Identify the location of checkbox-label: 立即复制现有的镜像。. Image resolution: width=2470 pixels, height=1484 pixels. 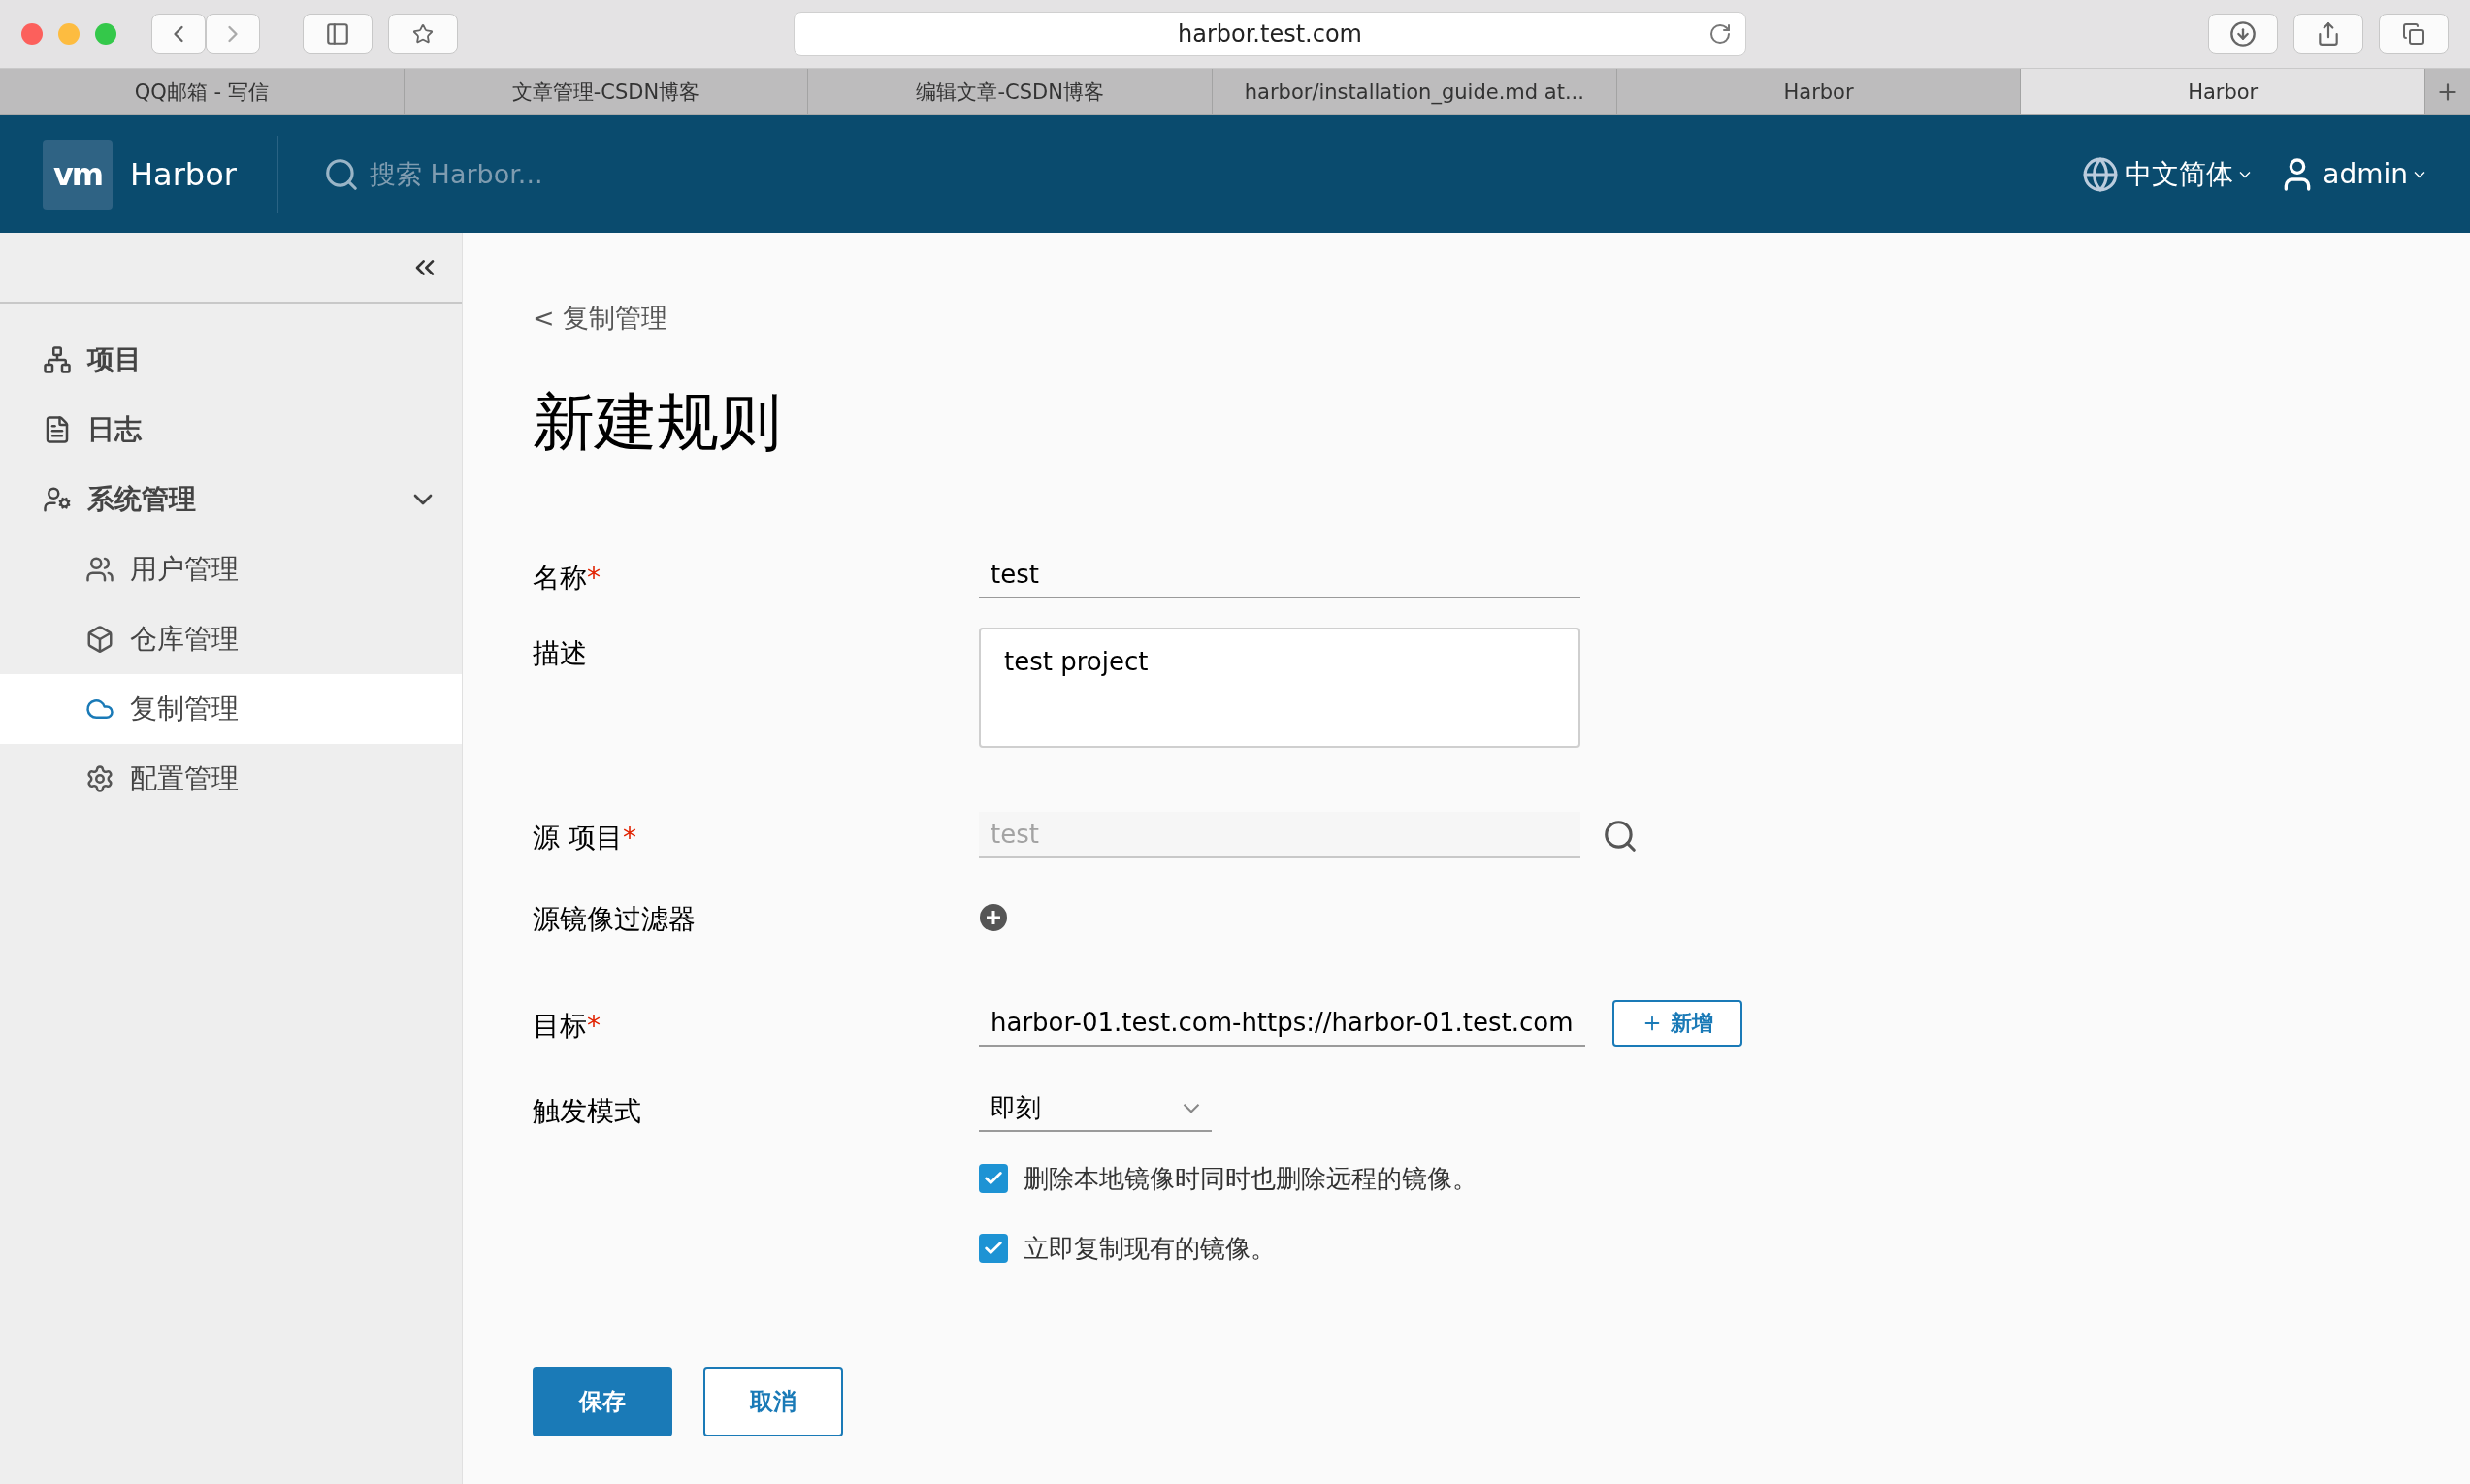
(1150, 1248).